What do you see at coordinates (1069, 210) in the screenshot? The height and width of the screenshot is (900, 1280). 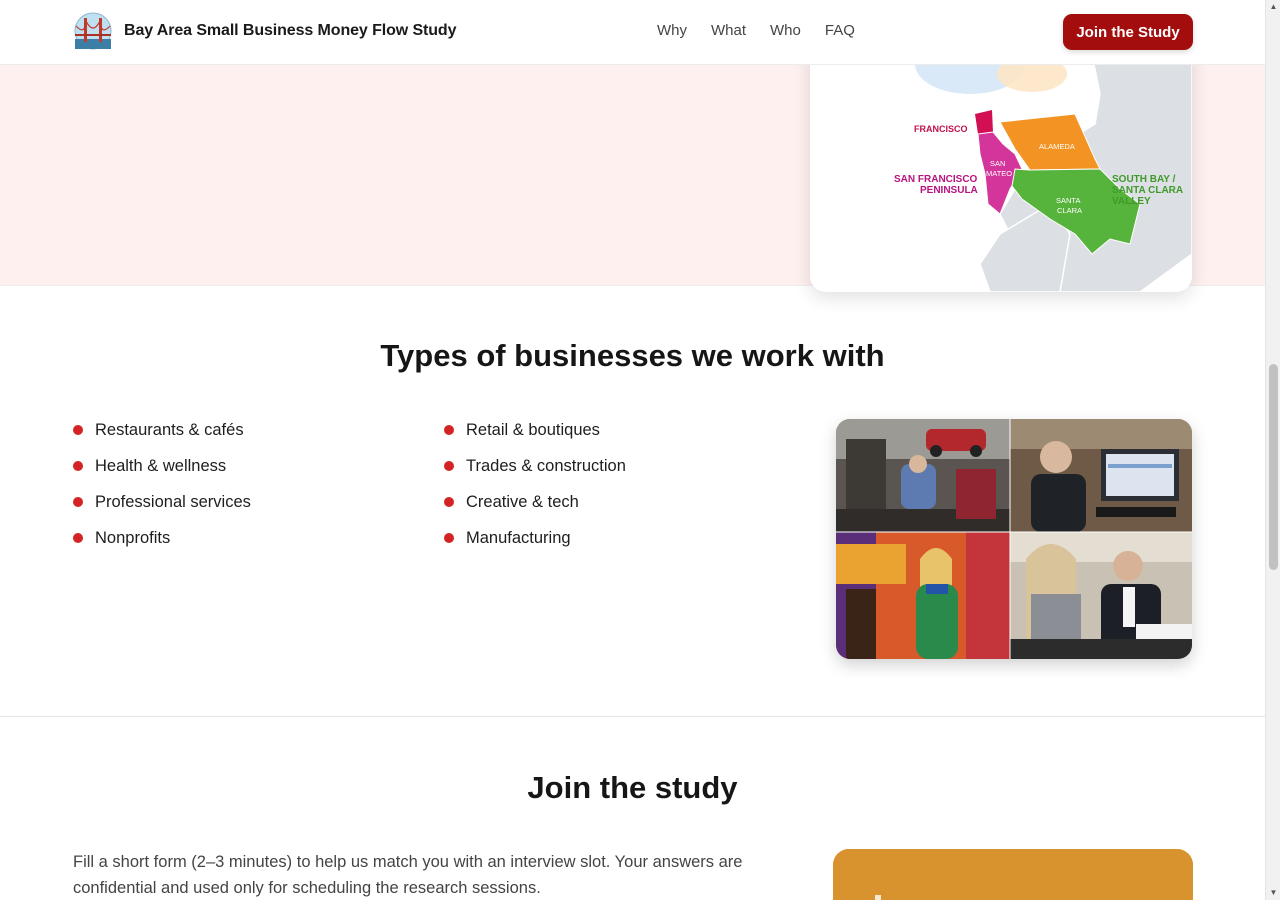 I see `map-label-clara: CLARA` at bounding box center [1069, 210].